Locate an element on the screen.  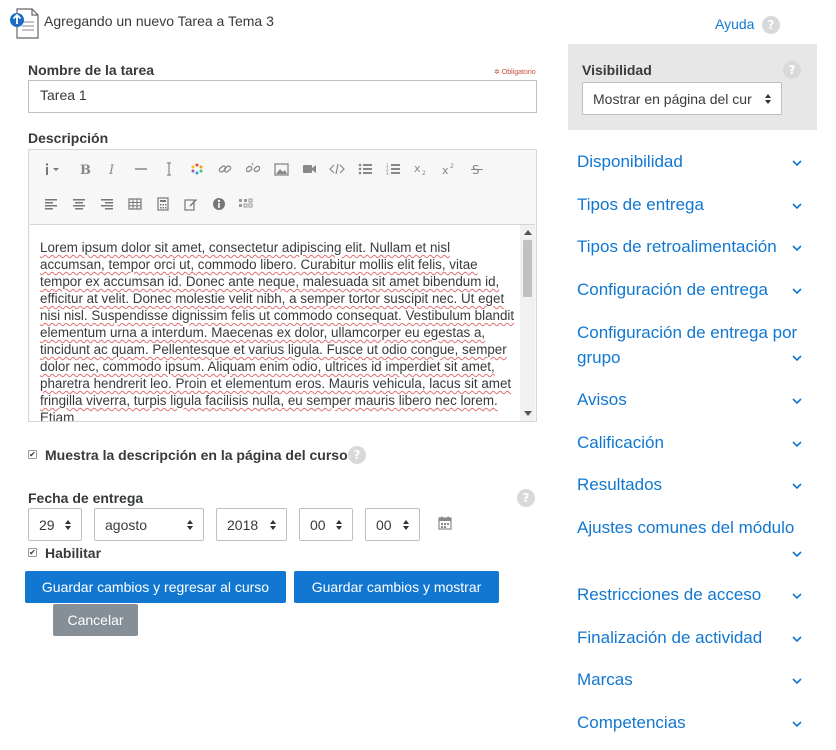
required-note: ✲ Obligatorio is located at coordinates (515, 72).